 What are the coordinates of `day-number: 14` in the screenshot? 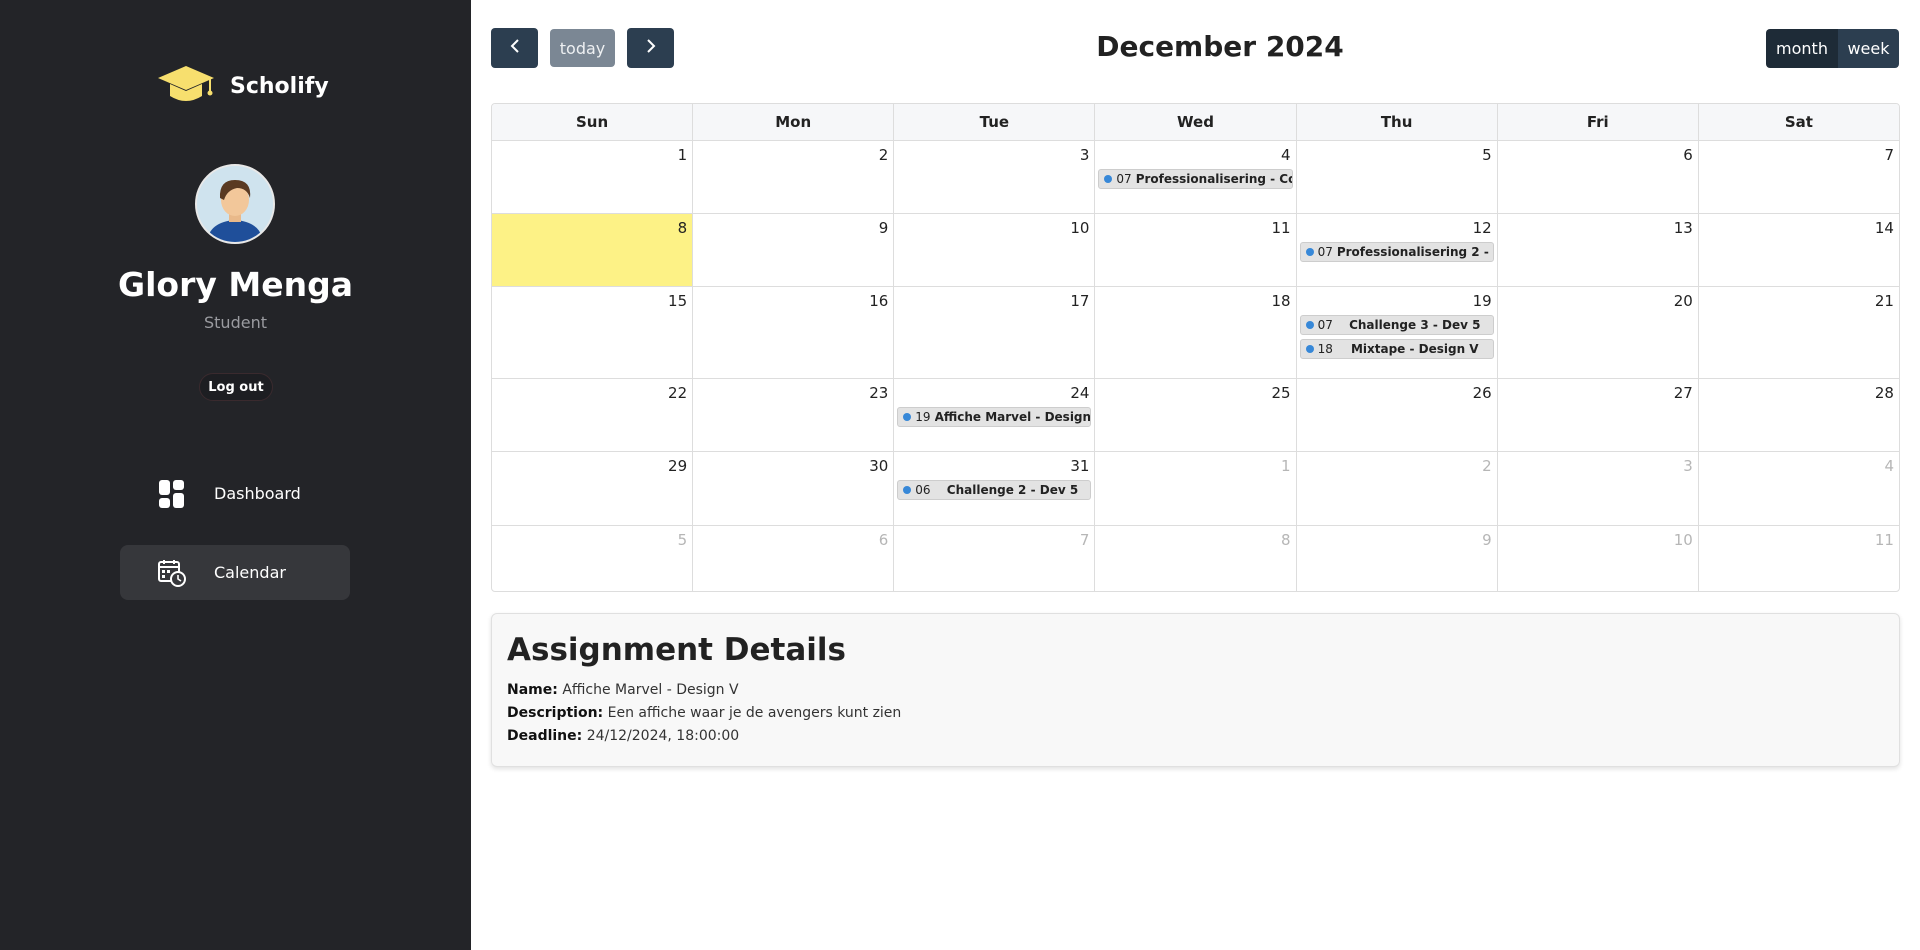 It's located at (1884, 228).